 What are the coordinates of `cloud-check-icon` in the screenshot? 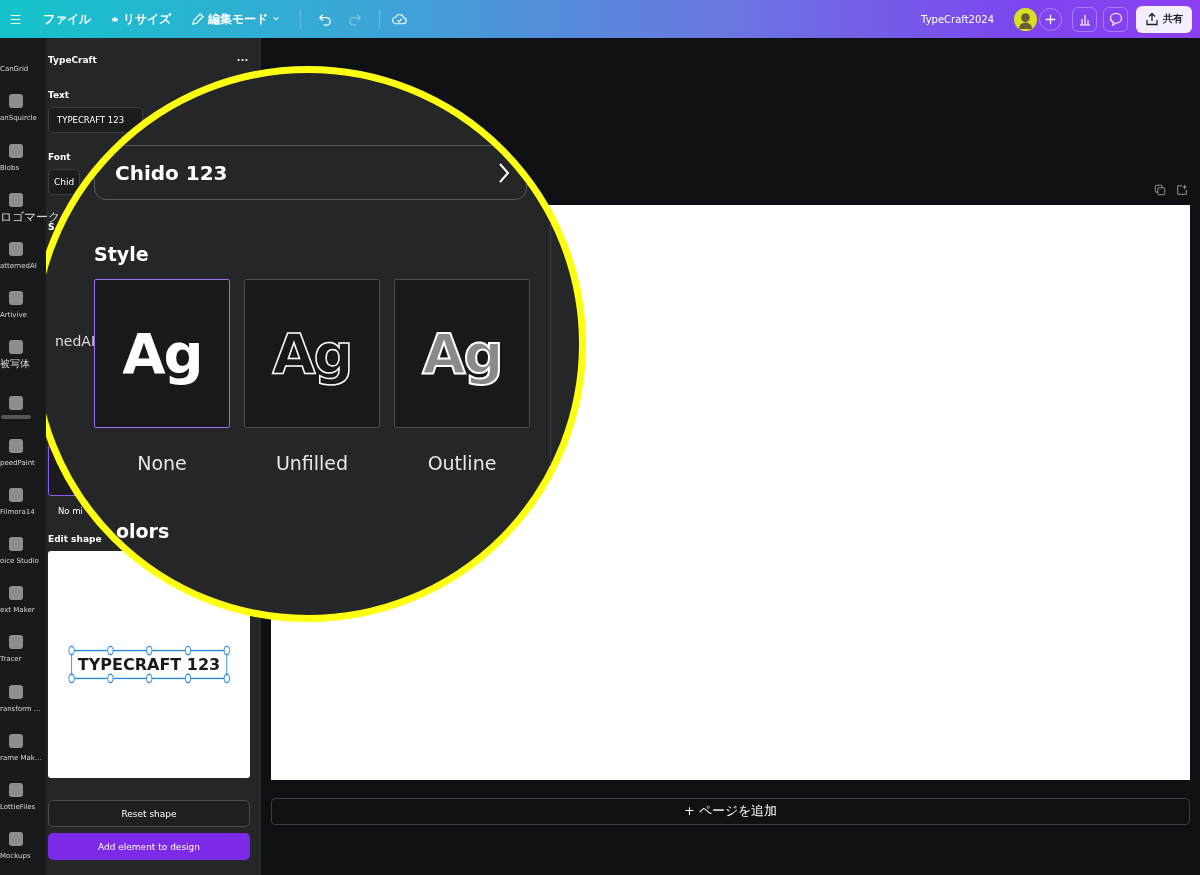 It's located at (399, 19).